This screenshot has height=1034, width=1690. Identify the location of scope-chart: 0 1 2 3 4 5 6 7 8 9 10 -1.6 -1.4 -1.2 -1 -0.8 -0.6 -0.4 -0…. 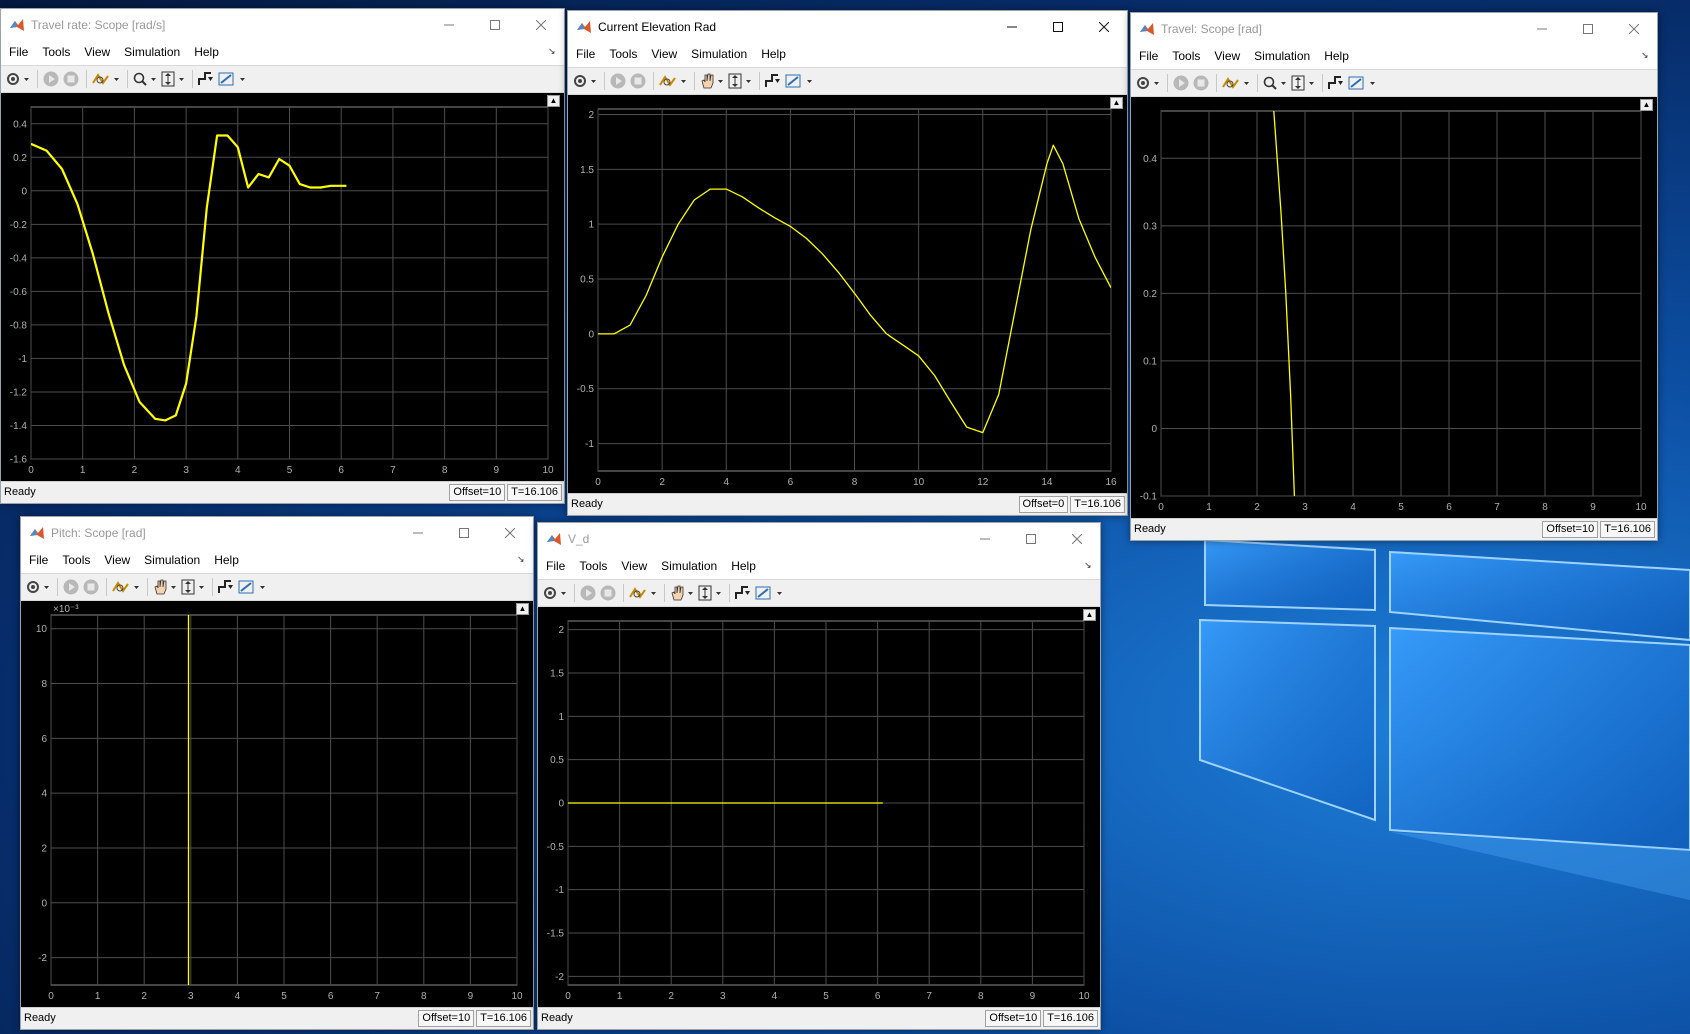
(282, 287).